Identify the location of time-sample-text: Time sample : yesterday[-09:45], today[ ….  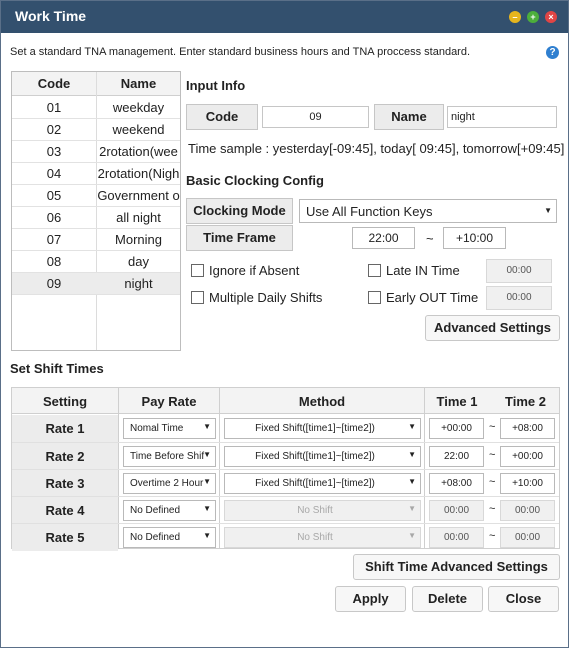
(376, 148).